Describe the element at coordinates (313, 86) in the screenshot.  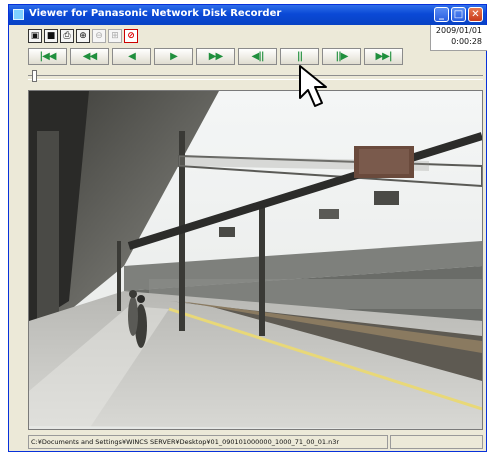
I see `mouse-cursor-icon` at that location.